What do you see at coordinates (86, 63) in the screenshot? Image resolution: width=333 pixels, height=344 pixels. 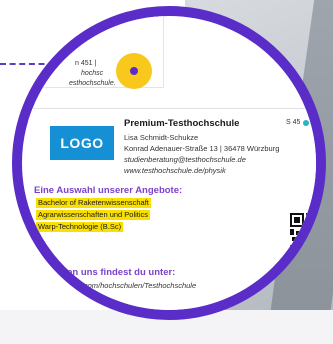 I see `background-card-line: n 451 |` at bounding box center [86, 63].